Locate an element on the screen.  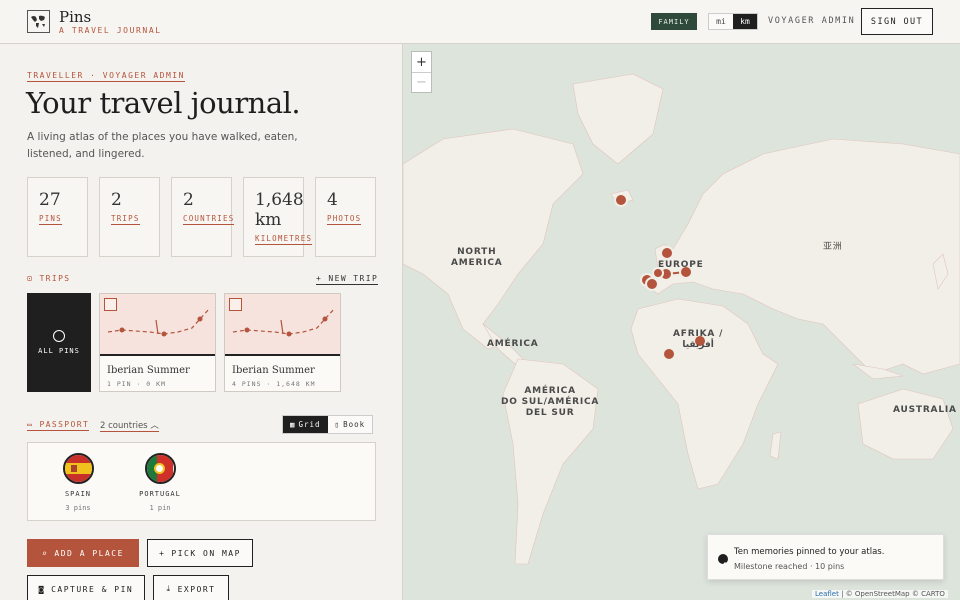
stat-photos: 4 PHOTOS is located at coordinates (345, 217).